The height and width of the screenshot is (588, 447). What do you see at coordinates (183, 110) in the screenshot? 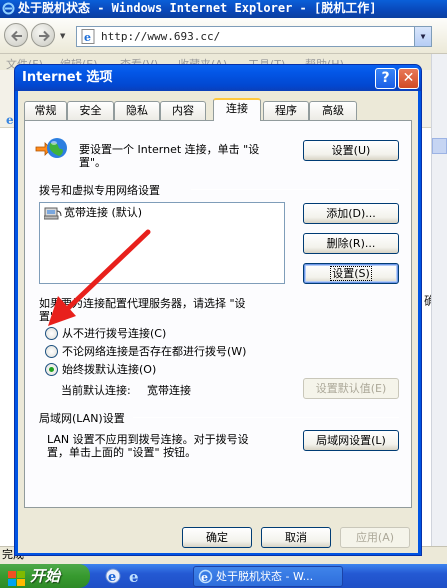
I see `tab-content: 内容` at bounding box center [183, 110].